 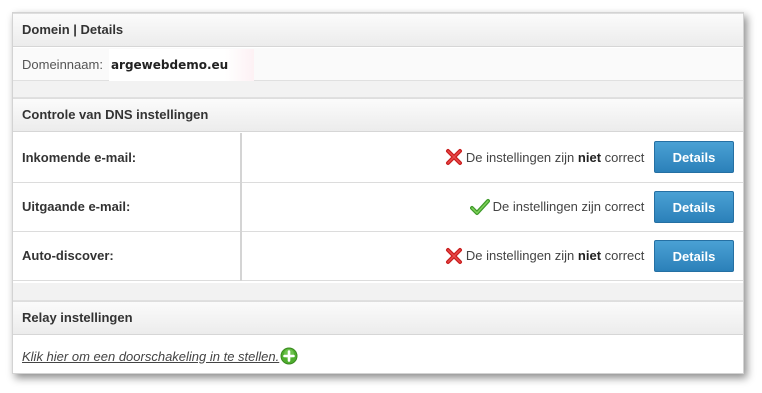 What do you see at coordinates (568, 206) in the screenshot?
I see `status-text: De instellingen zijn correct` at bounding box center [568, 206].